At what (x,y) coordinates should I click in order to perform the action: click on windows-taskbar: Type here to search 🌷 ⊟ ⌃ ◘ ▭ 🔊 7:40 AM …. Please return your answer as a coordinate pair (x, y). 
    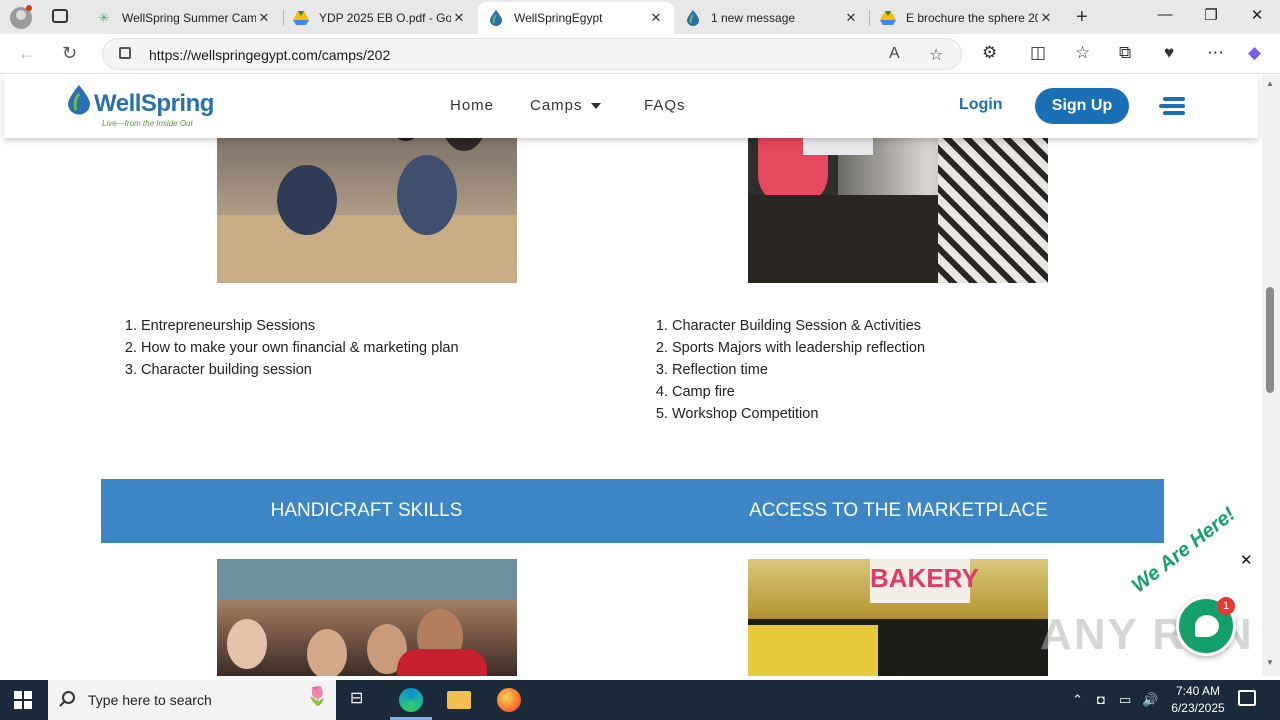
    Looking at the image, I should click on (640, 700).